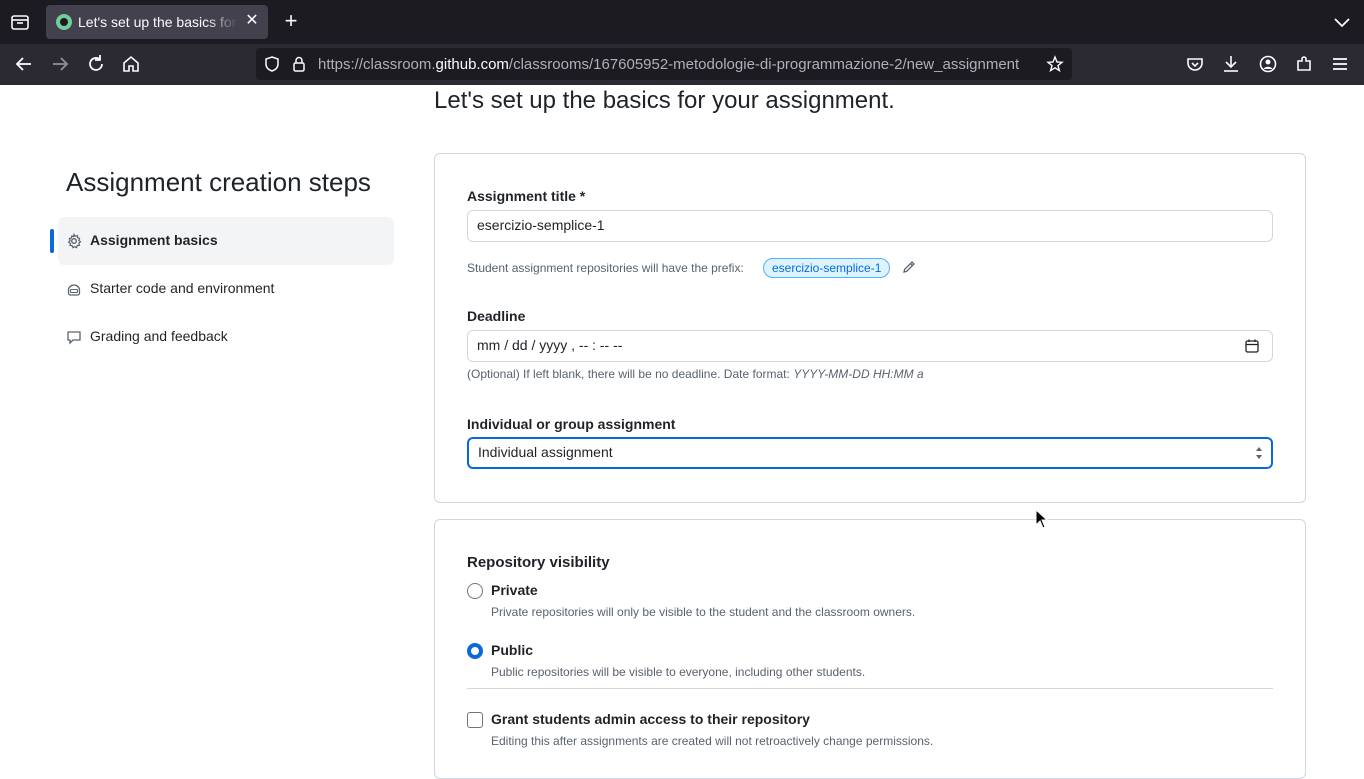 This screenshot has width=1364, height=779. Describe the element at coordinates (1268, 64) in the screenshot. I see `account-icon` at that location.